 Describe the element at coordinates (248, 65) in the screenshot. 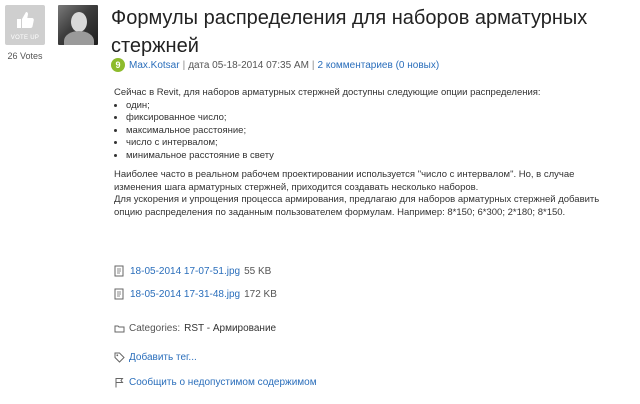

I see `post-date: дата 05-18-2014 07:35 AM` at that location.